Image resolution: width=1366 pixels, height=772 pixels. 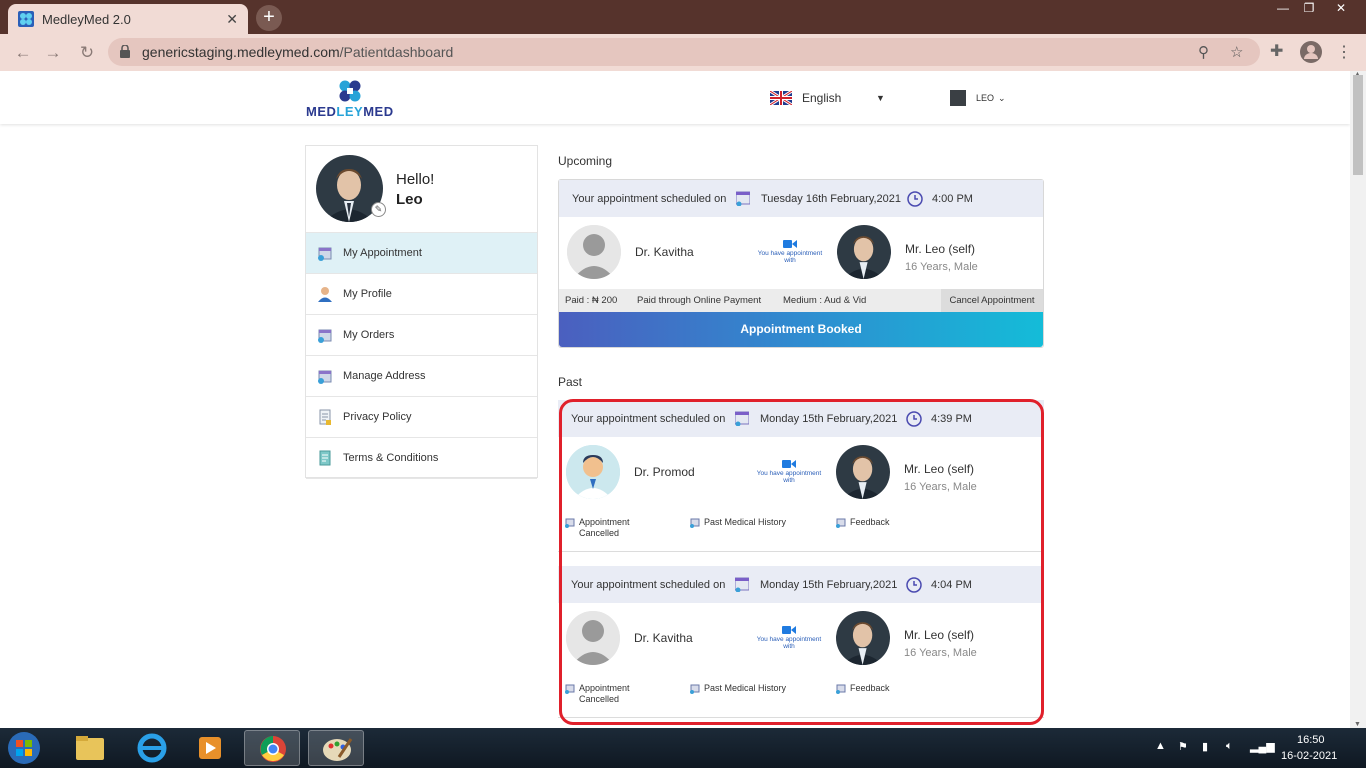 What do you see at coordinates (992, 300) in the screenshot?
I see `cancel-appointment-button: Cancel Appointment` at bounding box center [992, 300].